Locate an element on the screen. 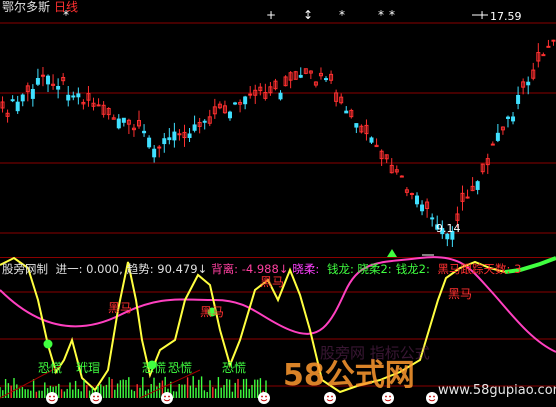  indicator-field: 钱龙: 晓柔2: is located at coordinates (359, 269).